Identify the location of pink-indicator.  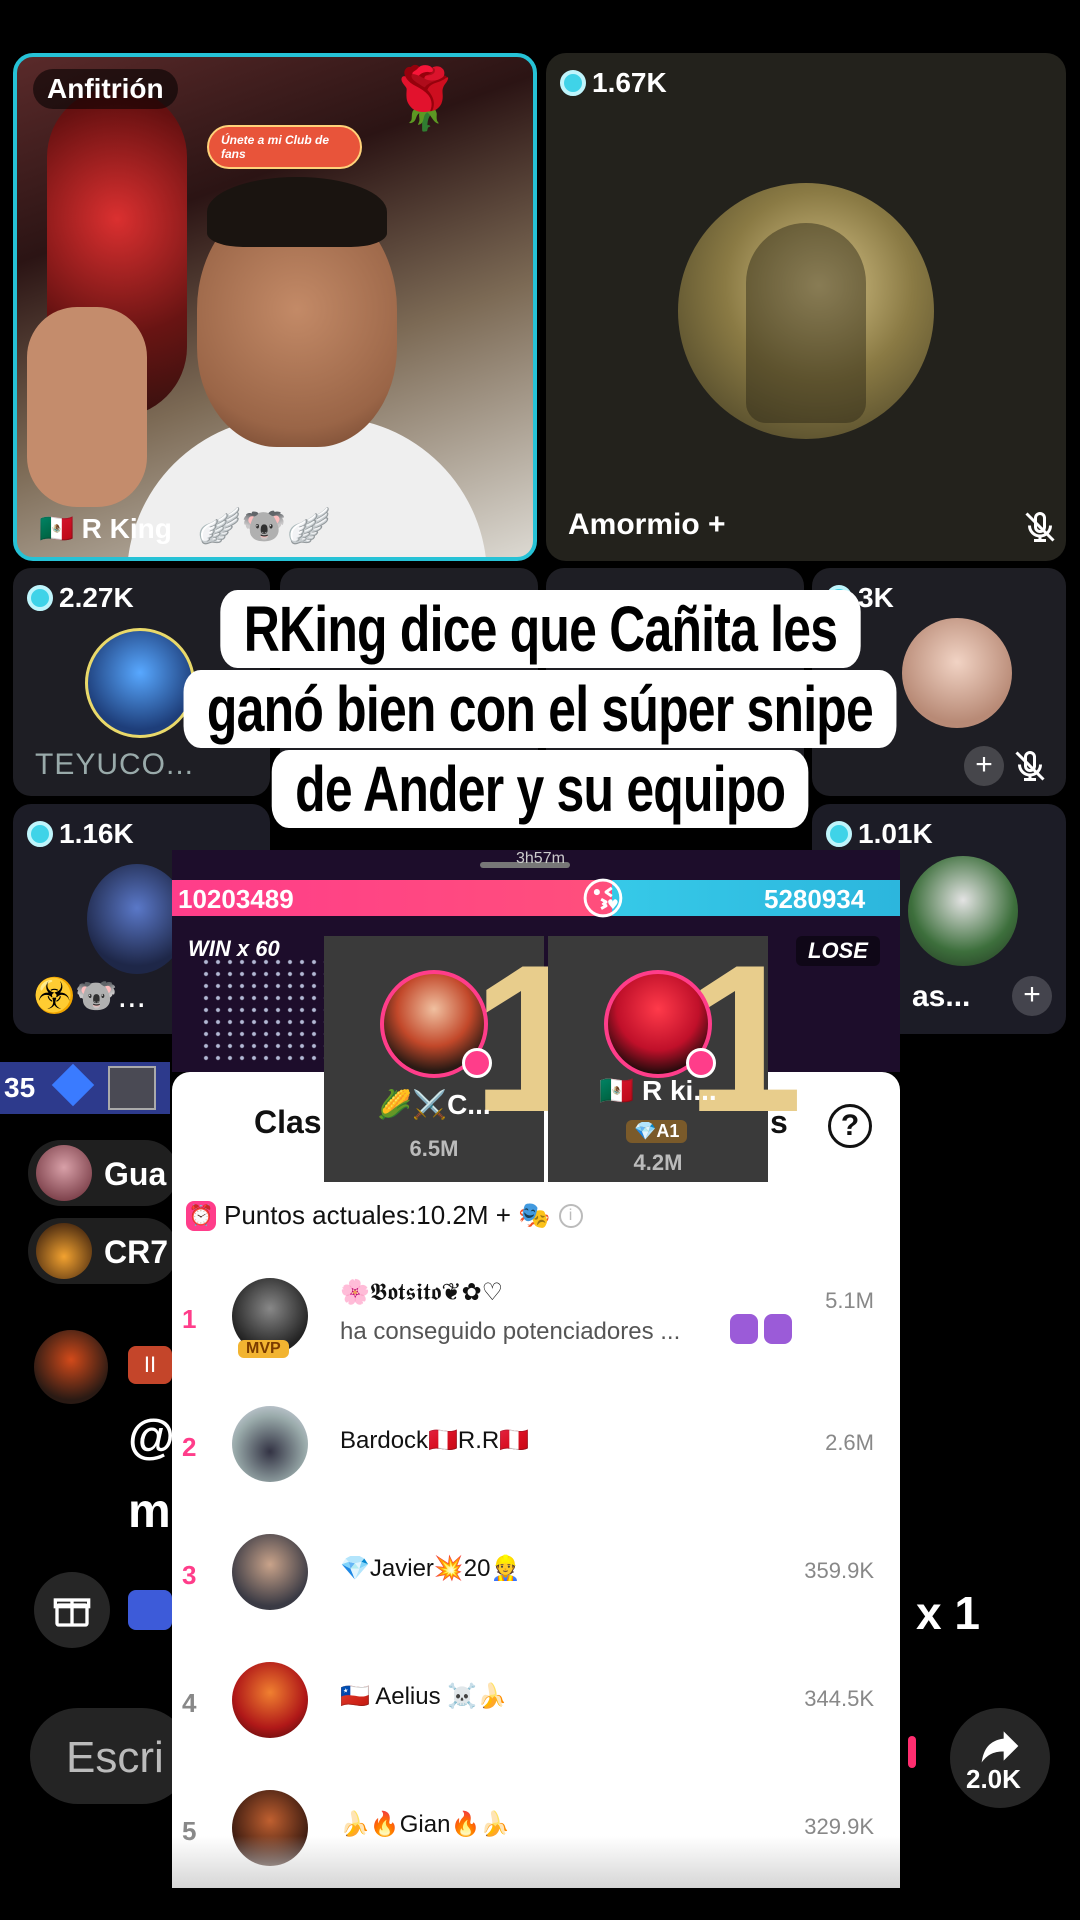
(912, 1752).